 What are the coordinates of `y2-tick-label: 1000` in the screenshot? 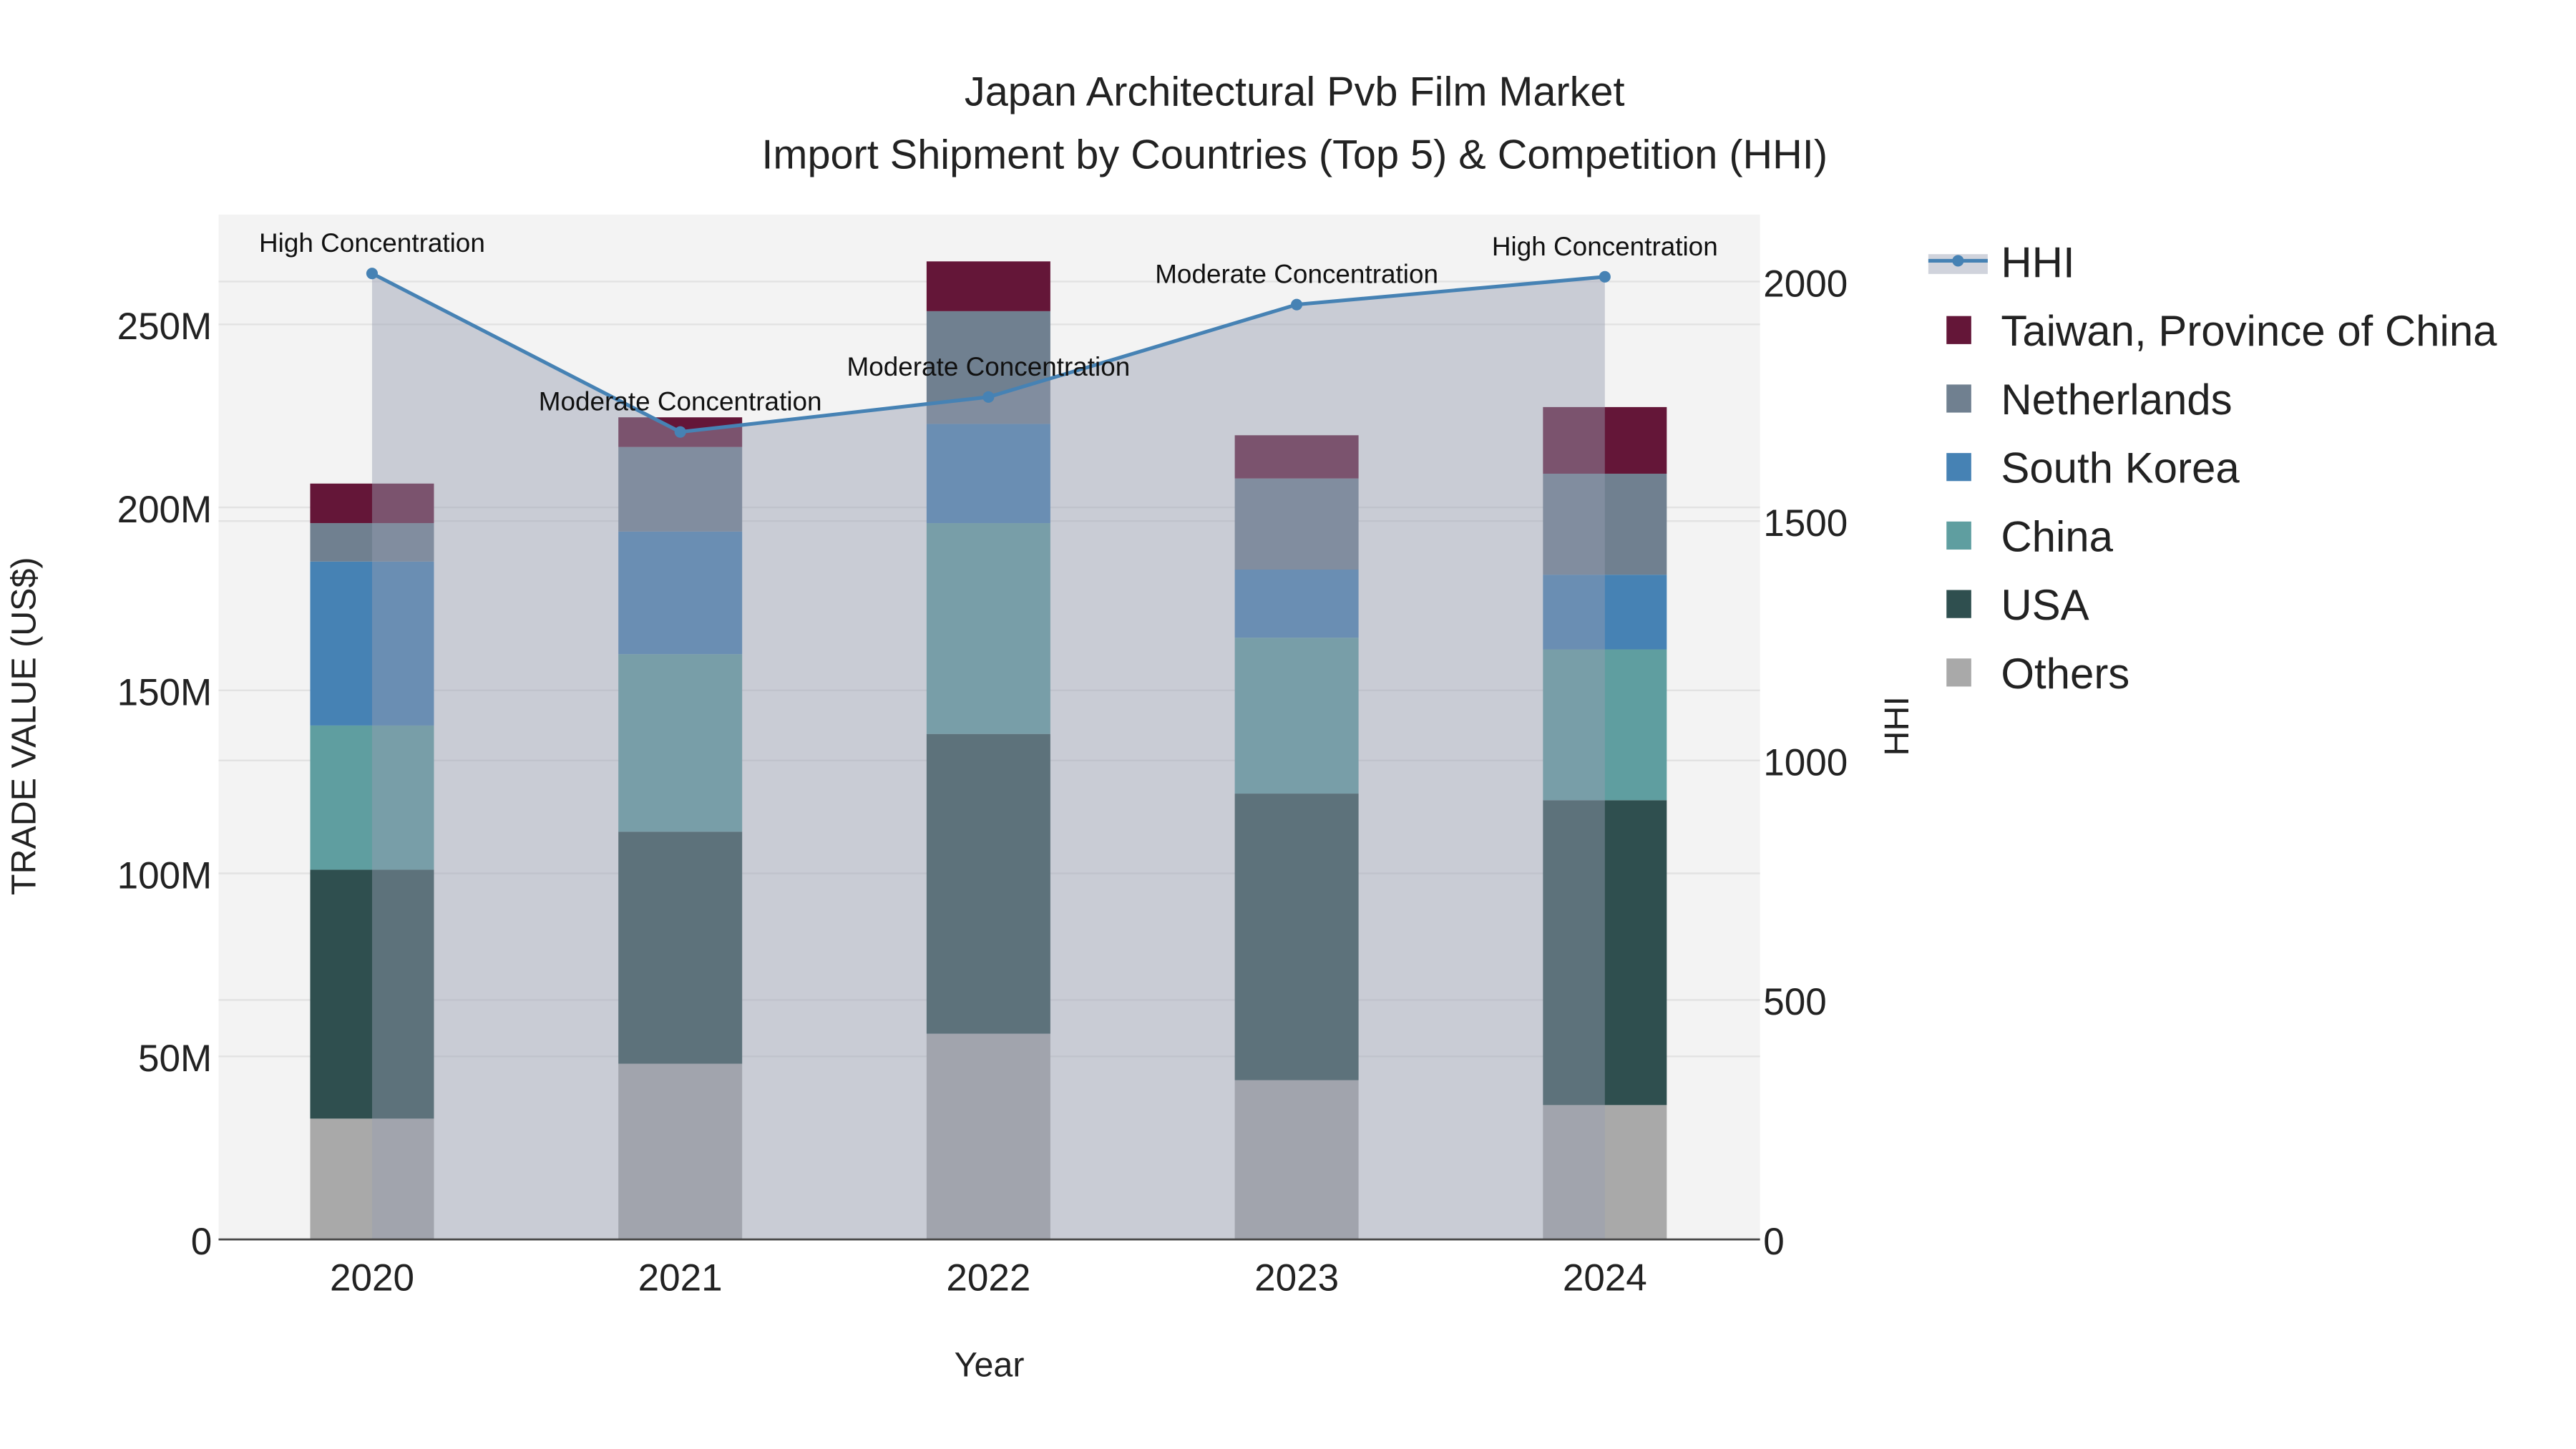 It's located at (1805, 763).